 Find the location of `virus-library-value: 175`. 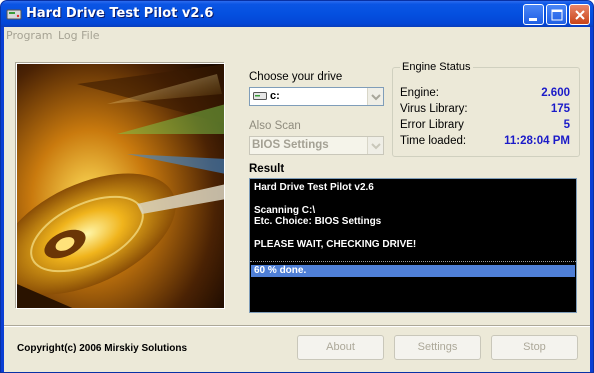

virus-library-value: 175 is located at coordinates (560, 109).